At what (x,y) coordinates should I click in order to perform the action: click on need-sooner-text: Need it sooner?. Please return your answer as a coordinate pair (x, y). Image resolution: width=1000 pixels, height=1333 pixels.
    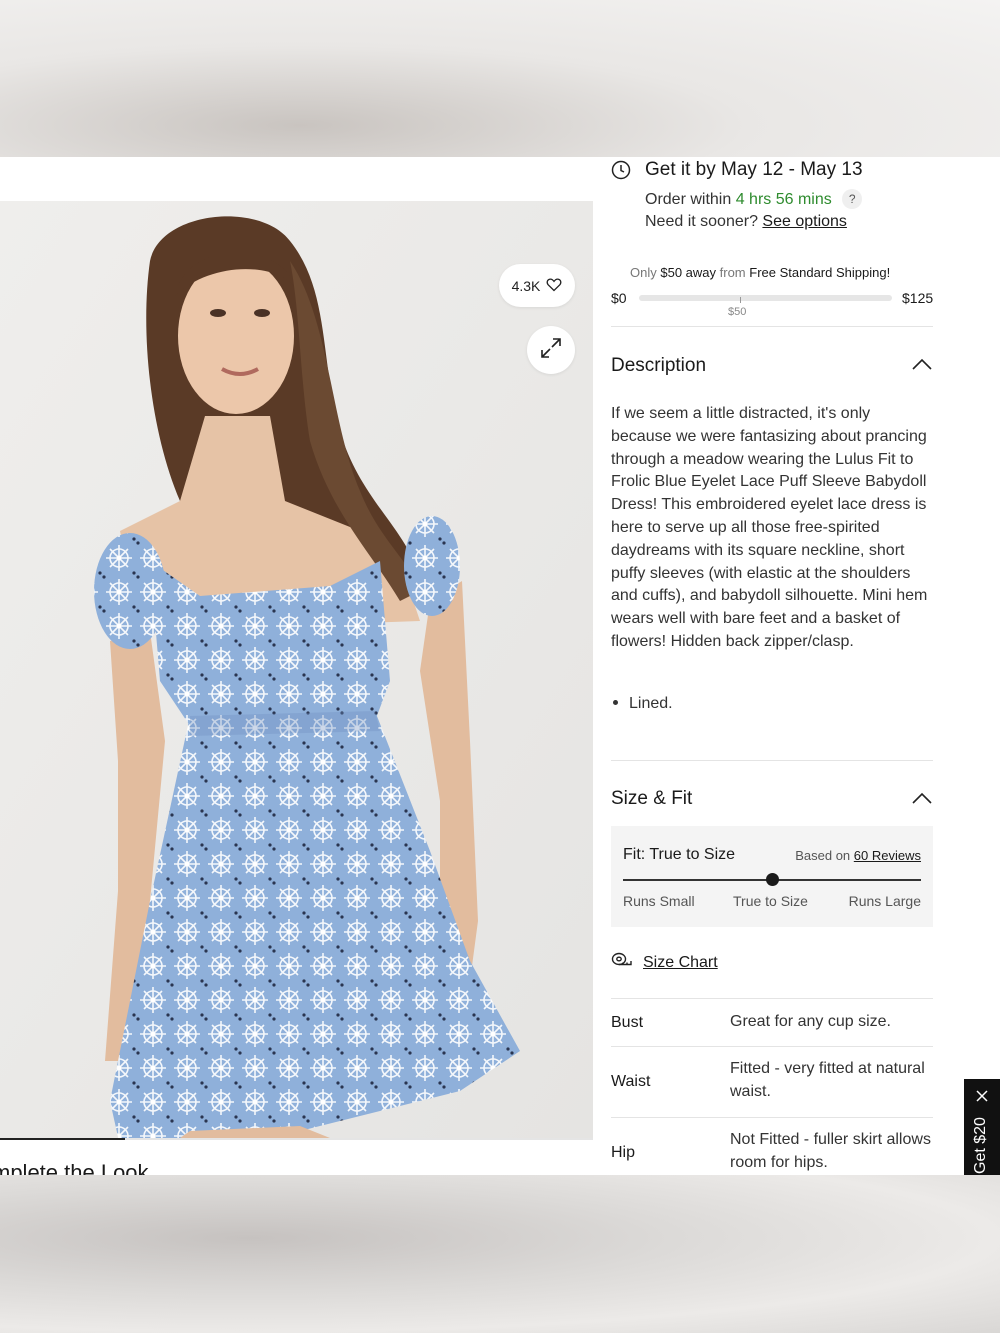
    Looking at the image, I should click on (701, 221).